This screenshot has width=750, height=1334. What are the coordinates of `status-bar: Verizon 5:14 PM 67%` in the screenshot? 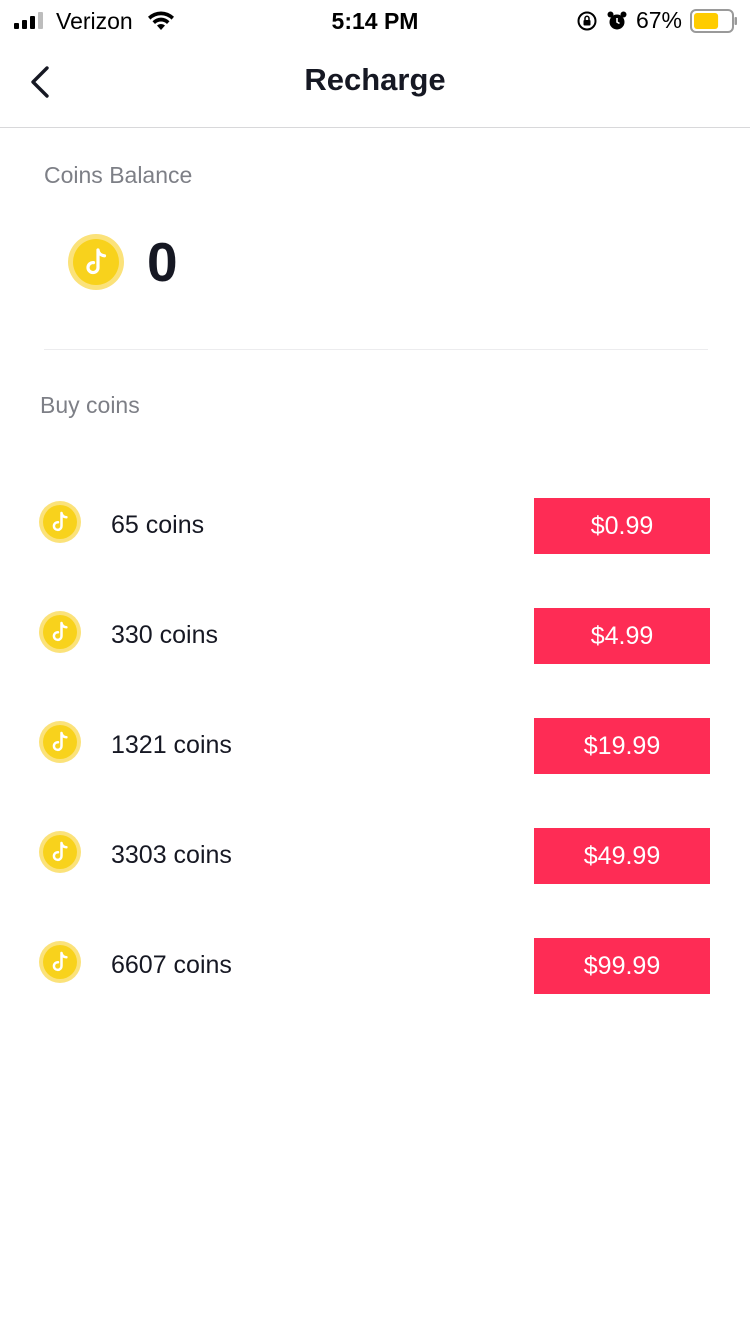 It's located at (375, 20).